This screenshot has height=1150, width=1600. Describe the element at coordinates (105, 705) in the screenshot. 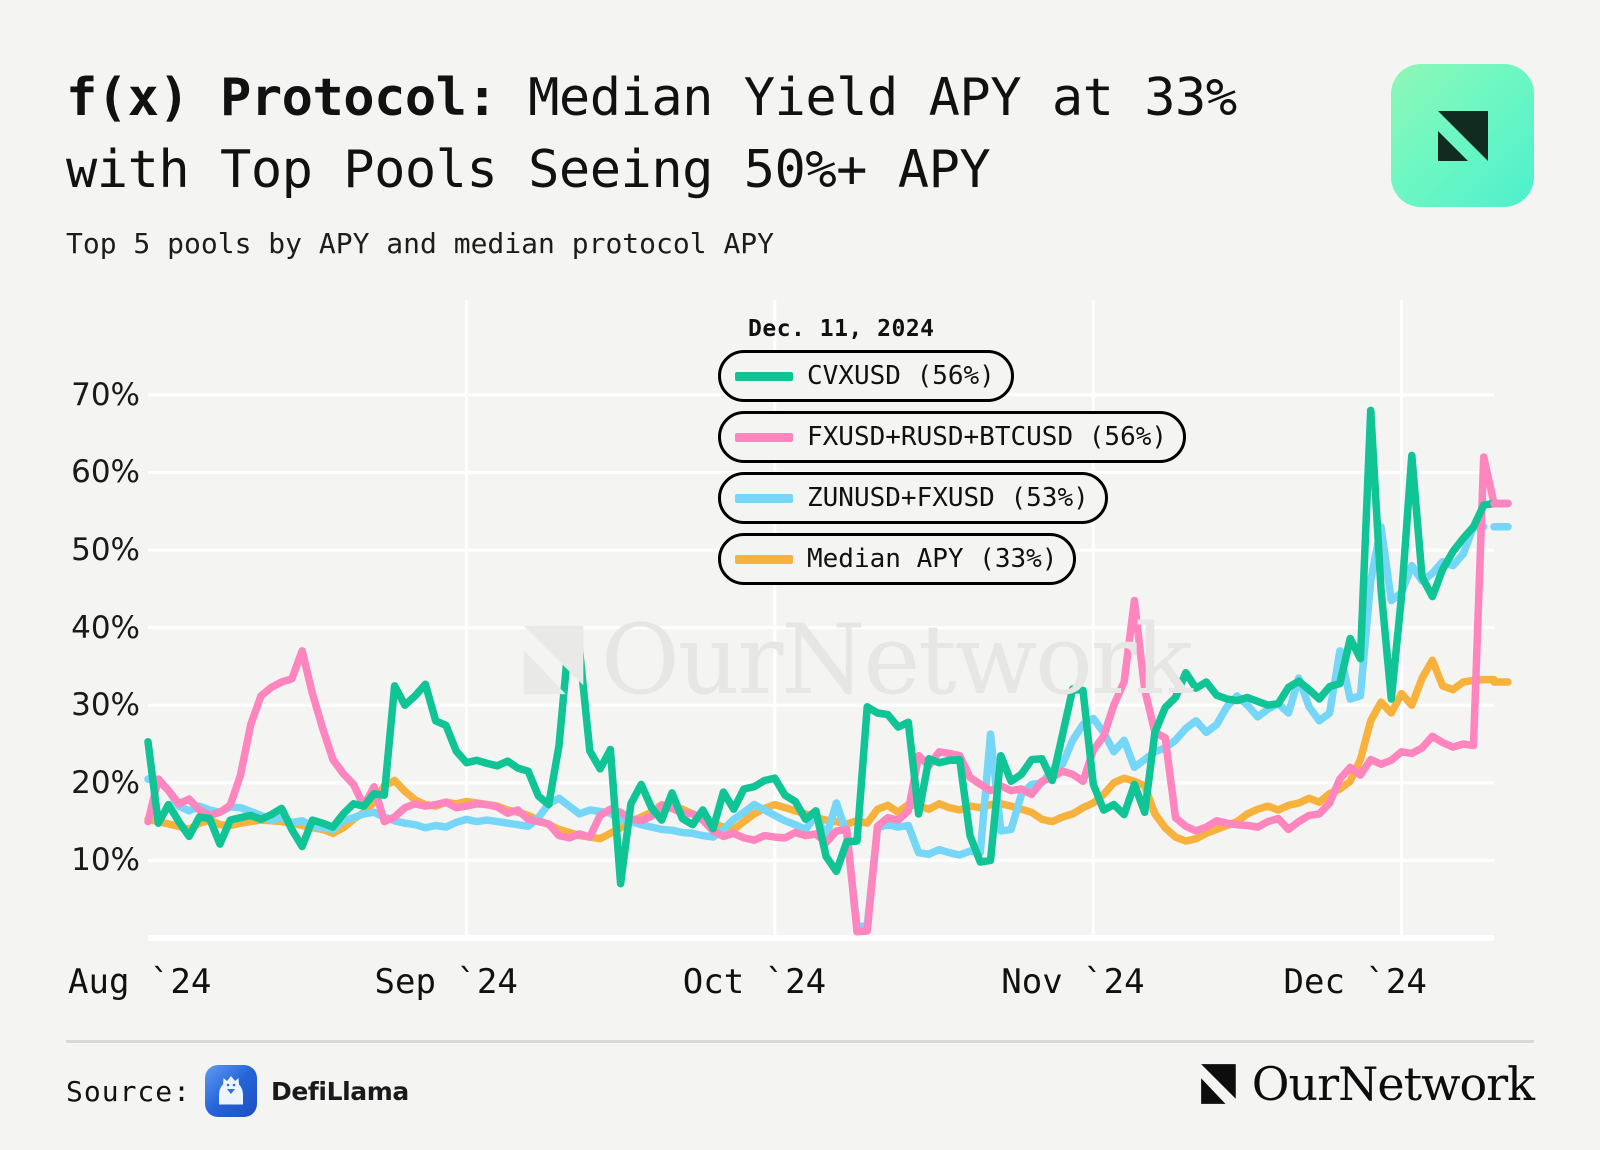

I see `y-tick-label: 30%` at that location.